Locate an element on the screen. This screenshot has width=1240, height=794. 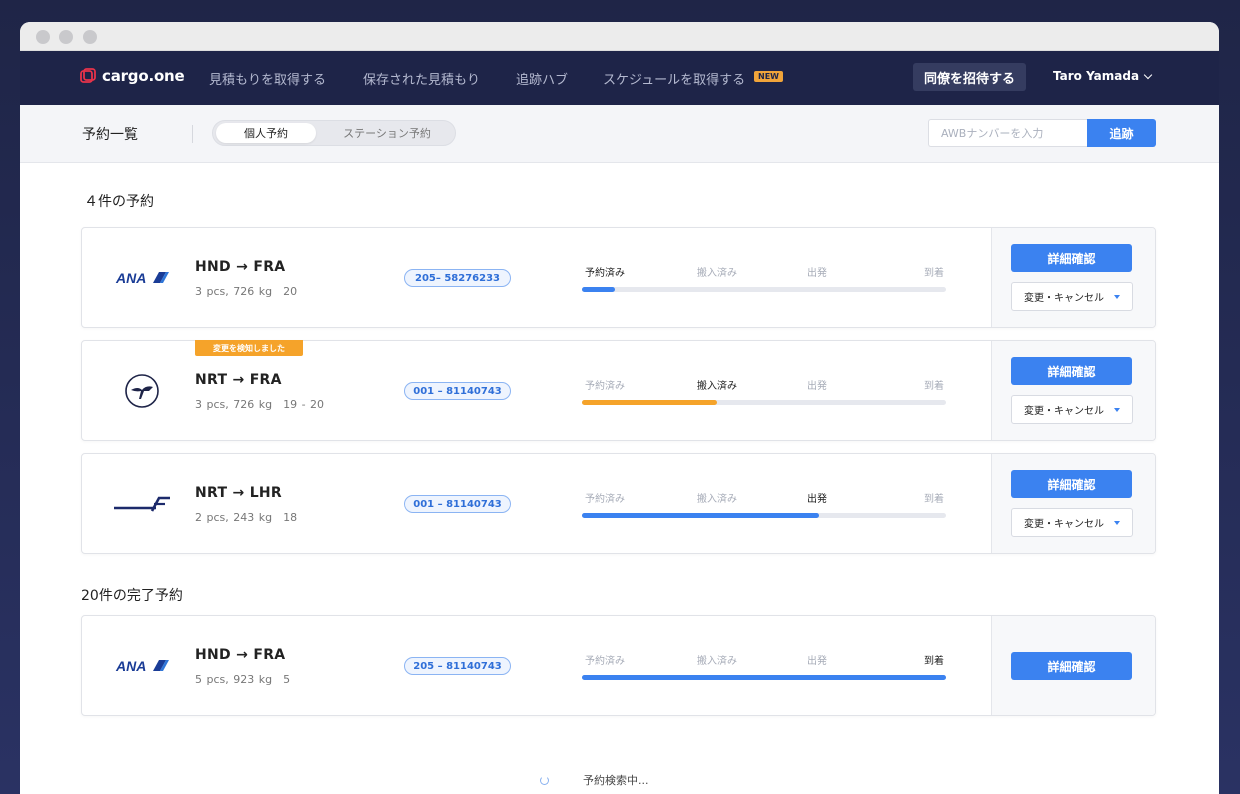
tab-personal-bookings: 個人予約 is located at coordinates (266, 133).